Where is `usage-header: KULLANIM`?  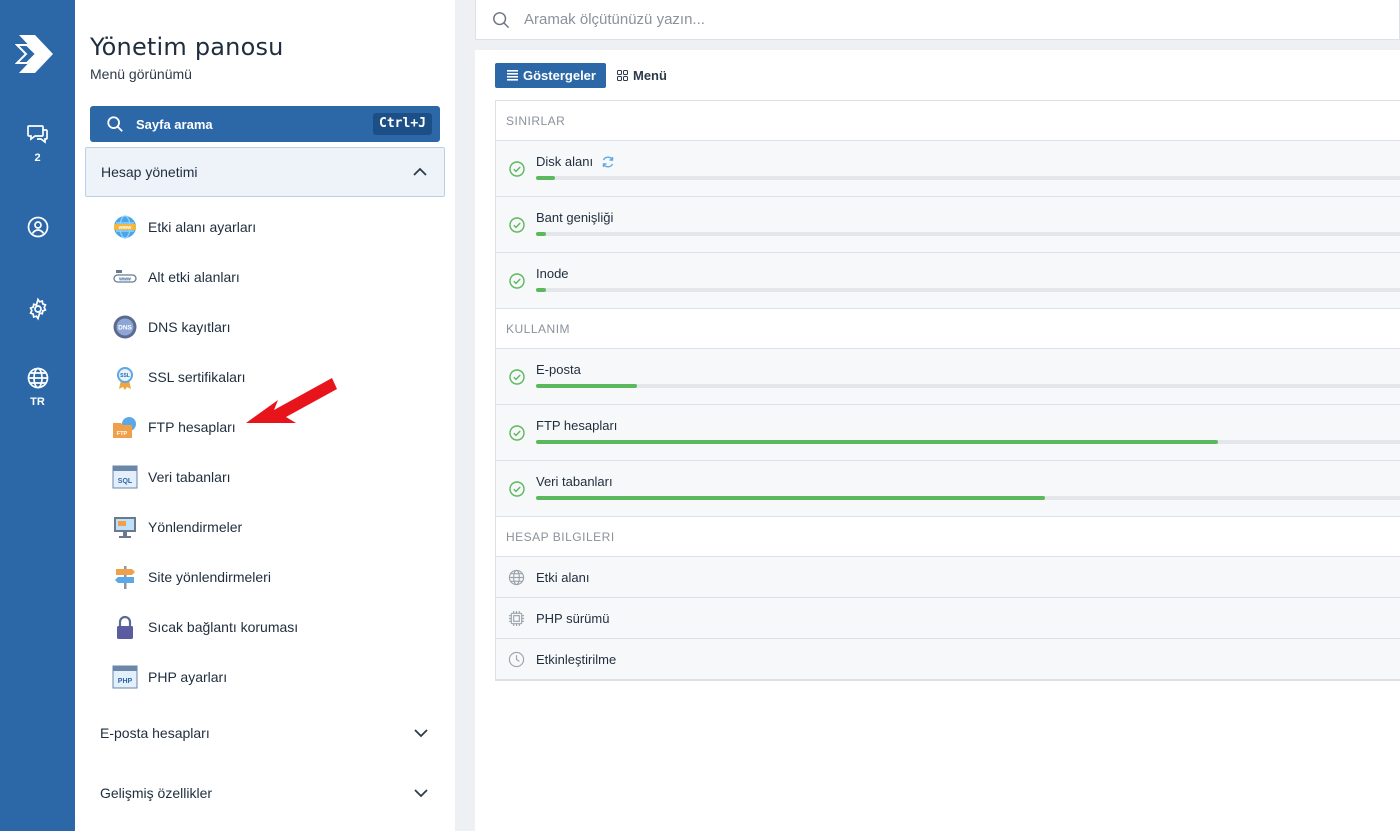
usage-header: KULLANIM is located at coordinates (948, 329).